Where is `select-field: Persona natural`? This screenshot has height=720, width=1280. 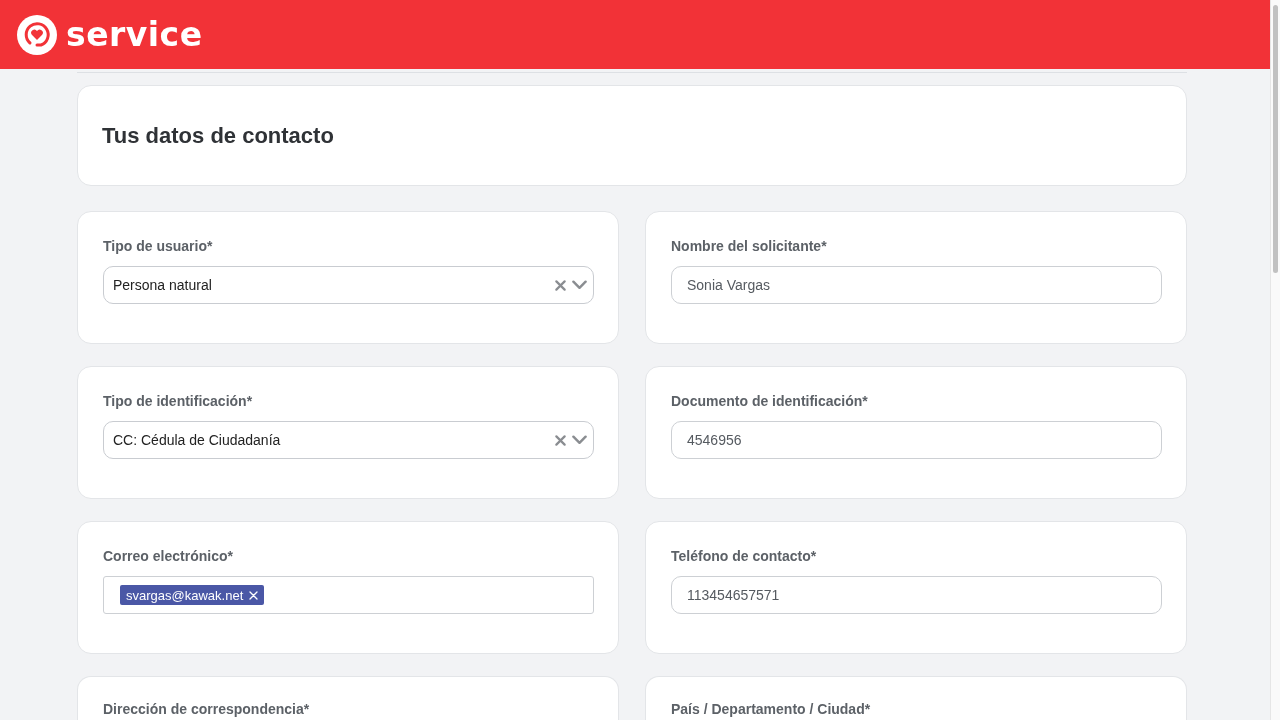
select-field: Persona natural is located at coordinates (348, 285).